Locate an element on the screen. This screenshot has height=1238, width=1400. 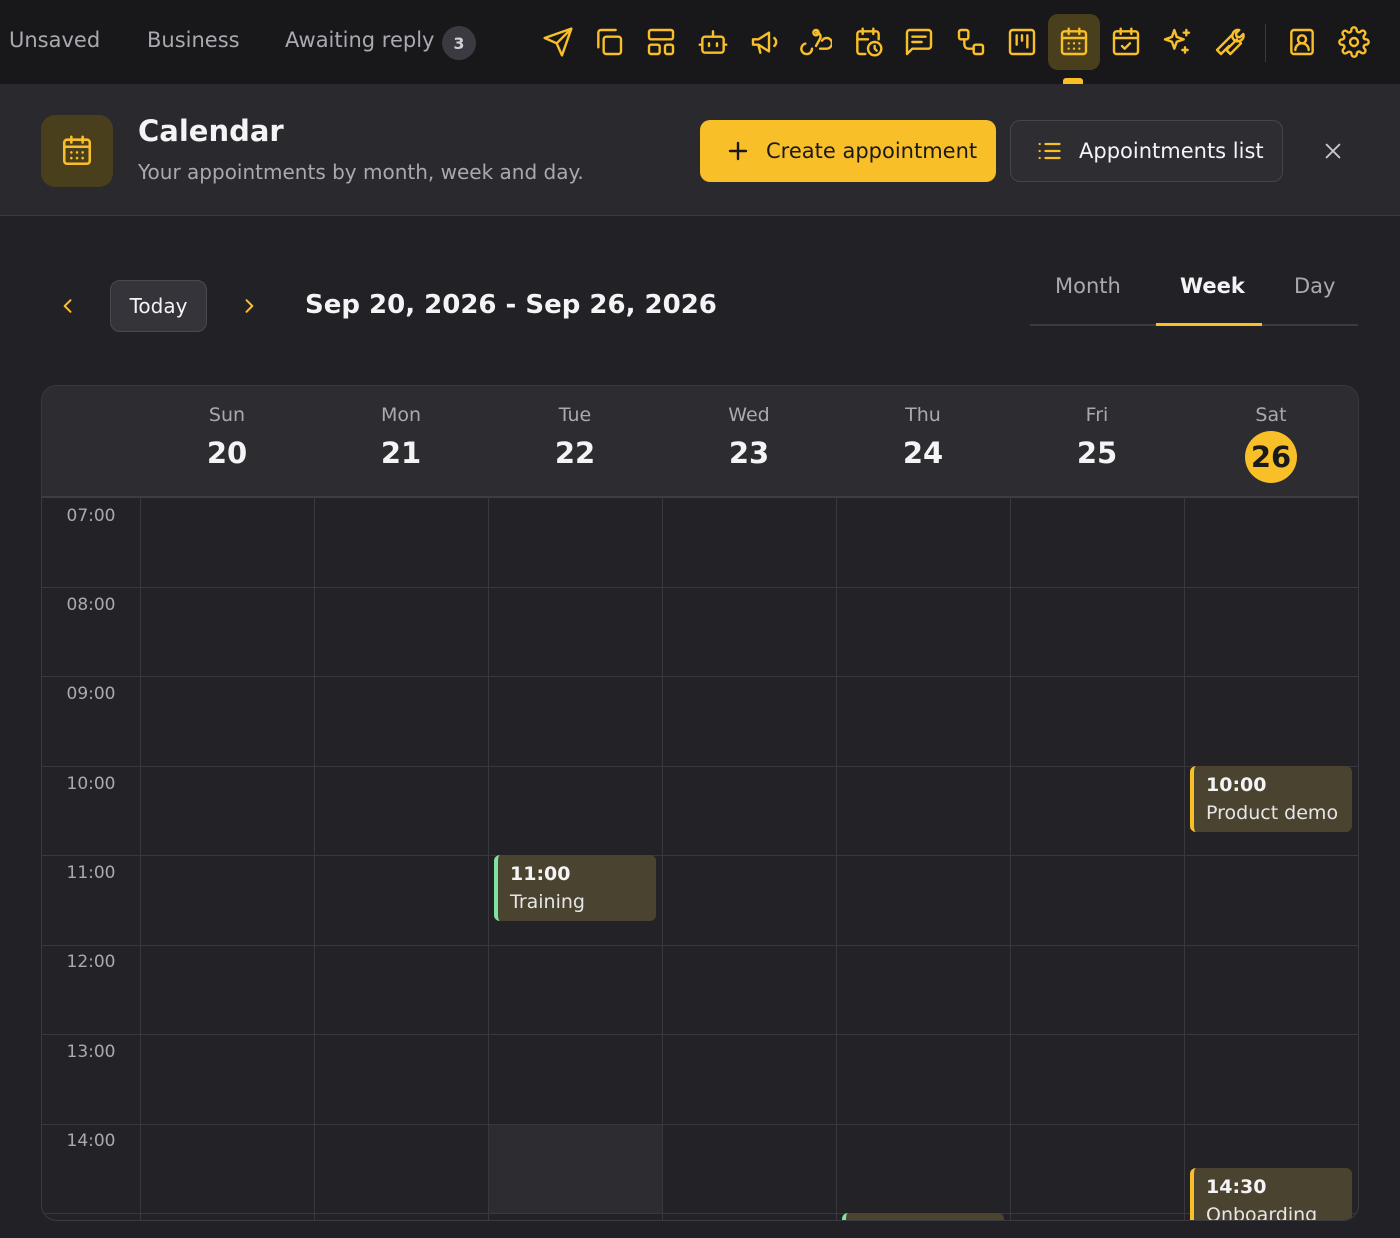
create-appointment-label: Create appointment is located at coordinates (872, 151).